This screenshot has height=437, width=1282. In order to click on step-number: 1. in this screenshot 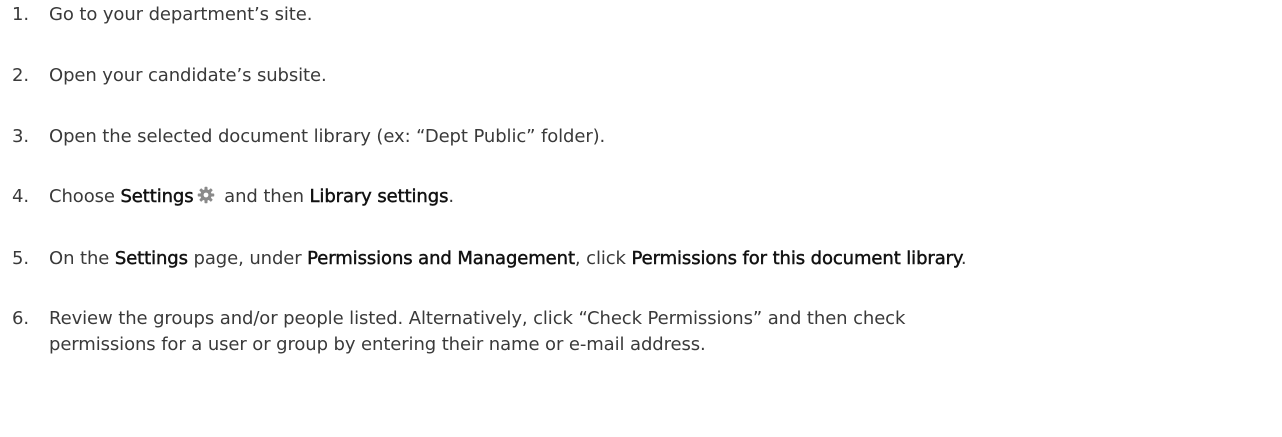, I will do `click(20, 14)`.